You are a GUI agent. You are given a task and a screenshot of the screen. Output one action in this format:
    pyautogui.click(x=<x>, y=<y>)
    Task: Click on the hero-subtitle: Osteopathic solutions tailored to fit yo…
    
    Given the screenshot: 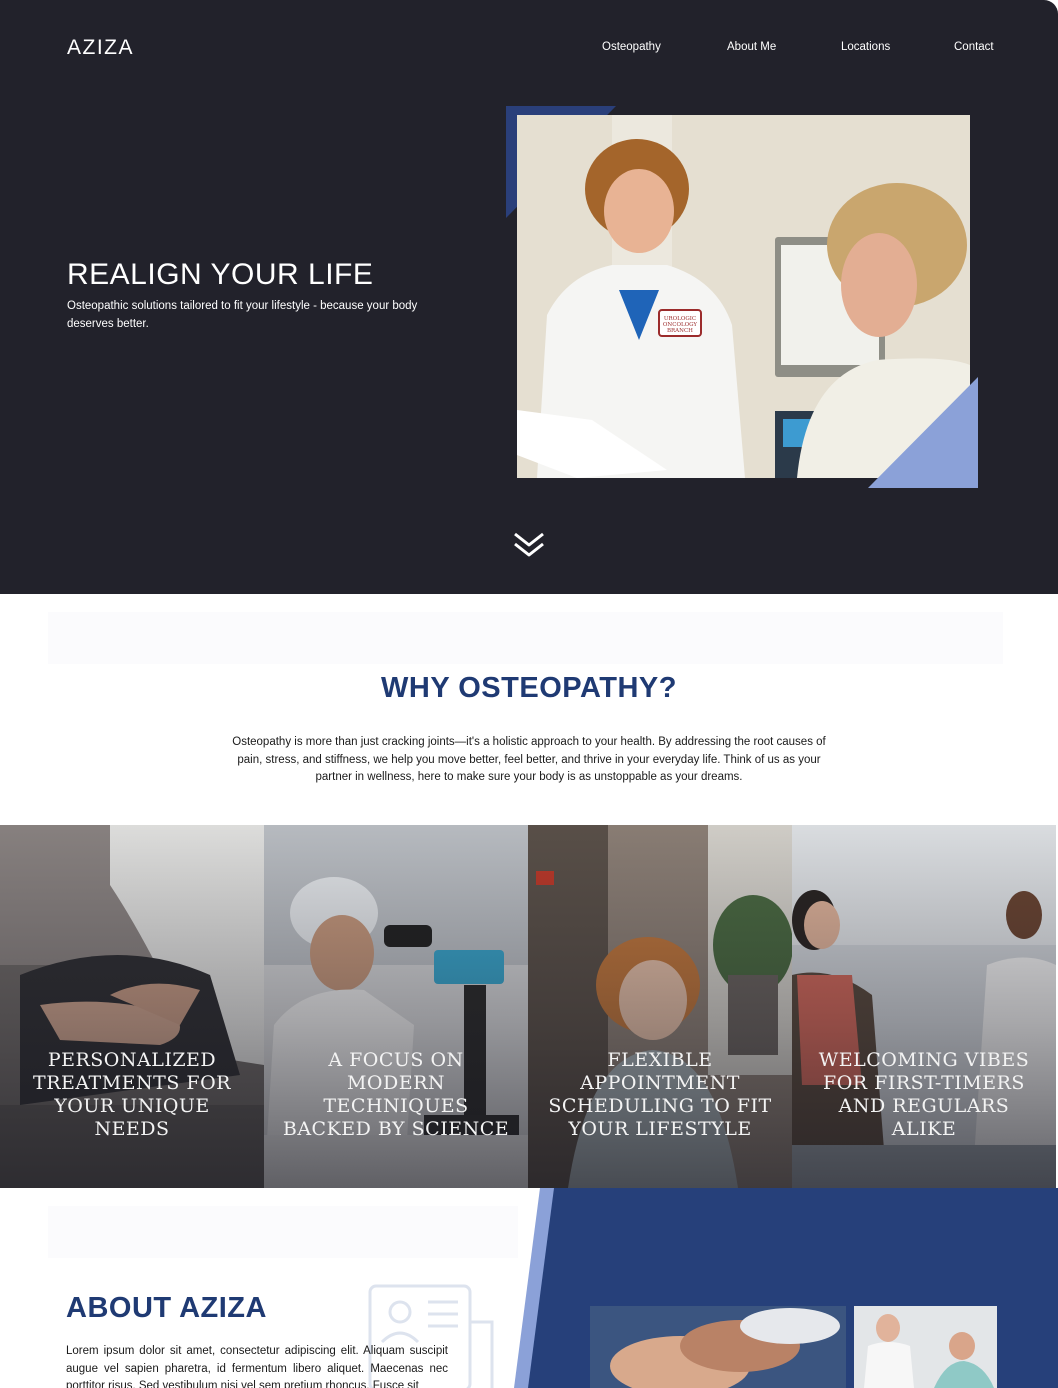 What is the action you would take?
    pyautogui.click(x=242, y=315)
    